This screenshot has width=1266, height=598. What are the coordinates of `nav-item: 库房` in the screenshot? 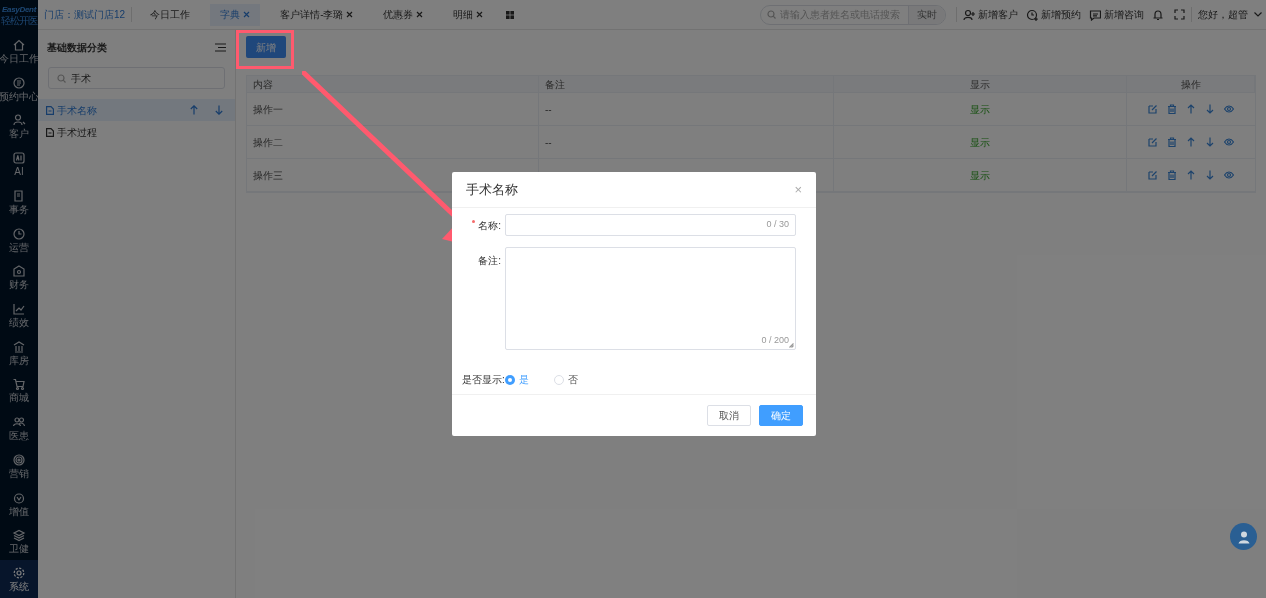 It's located at (19, 352).